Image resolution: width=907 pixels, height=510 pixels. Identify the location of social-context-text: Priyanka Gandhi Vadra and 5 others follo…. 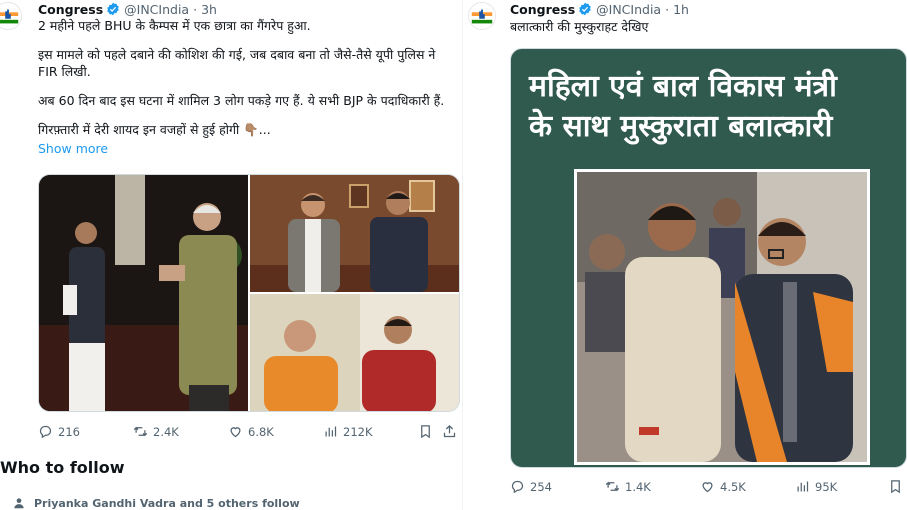
(167, 503).